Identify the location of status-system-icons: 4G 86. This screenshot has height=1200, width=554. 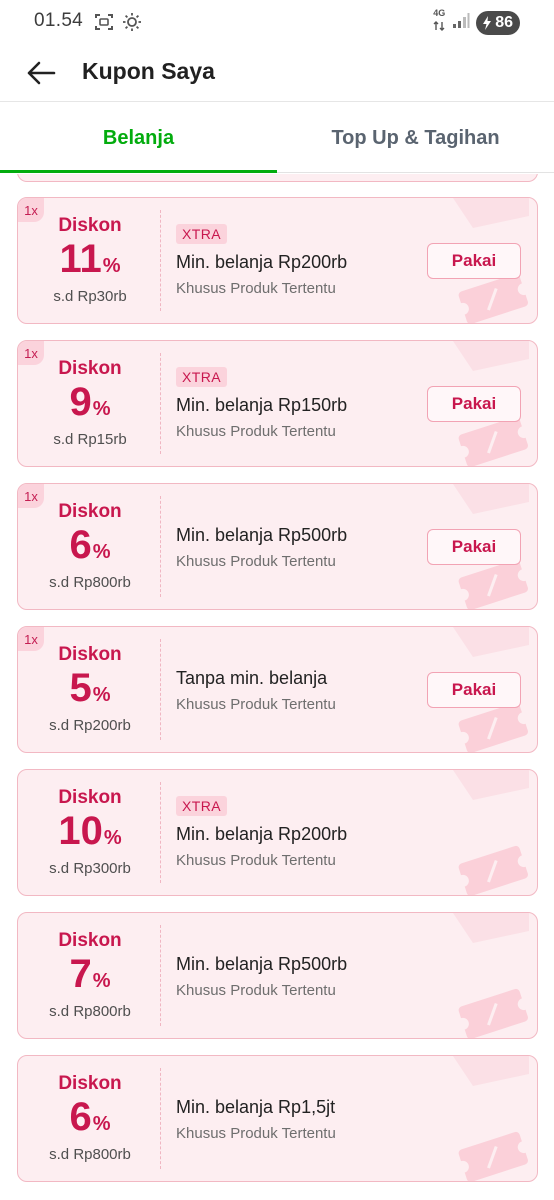
(476, 22).